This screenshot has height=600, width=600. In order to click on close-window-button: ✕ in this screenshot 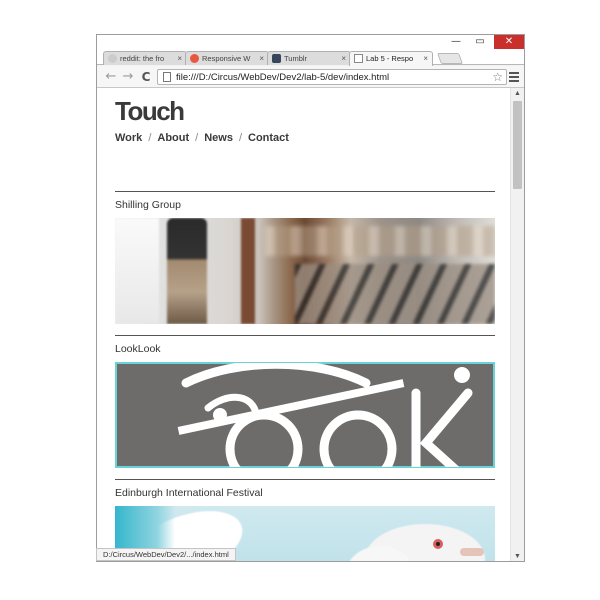, I will do `click(509, 42)`.